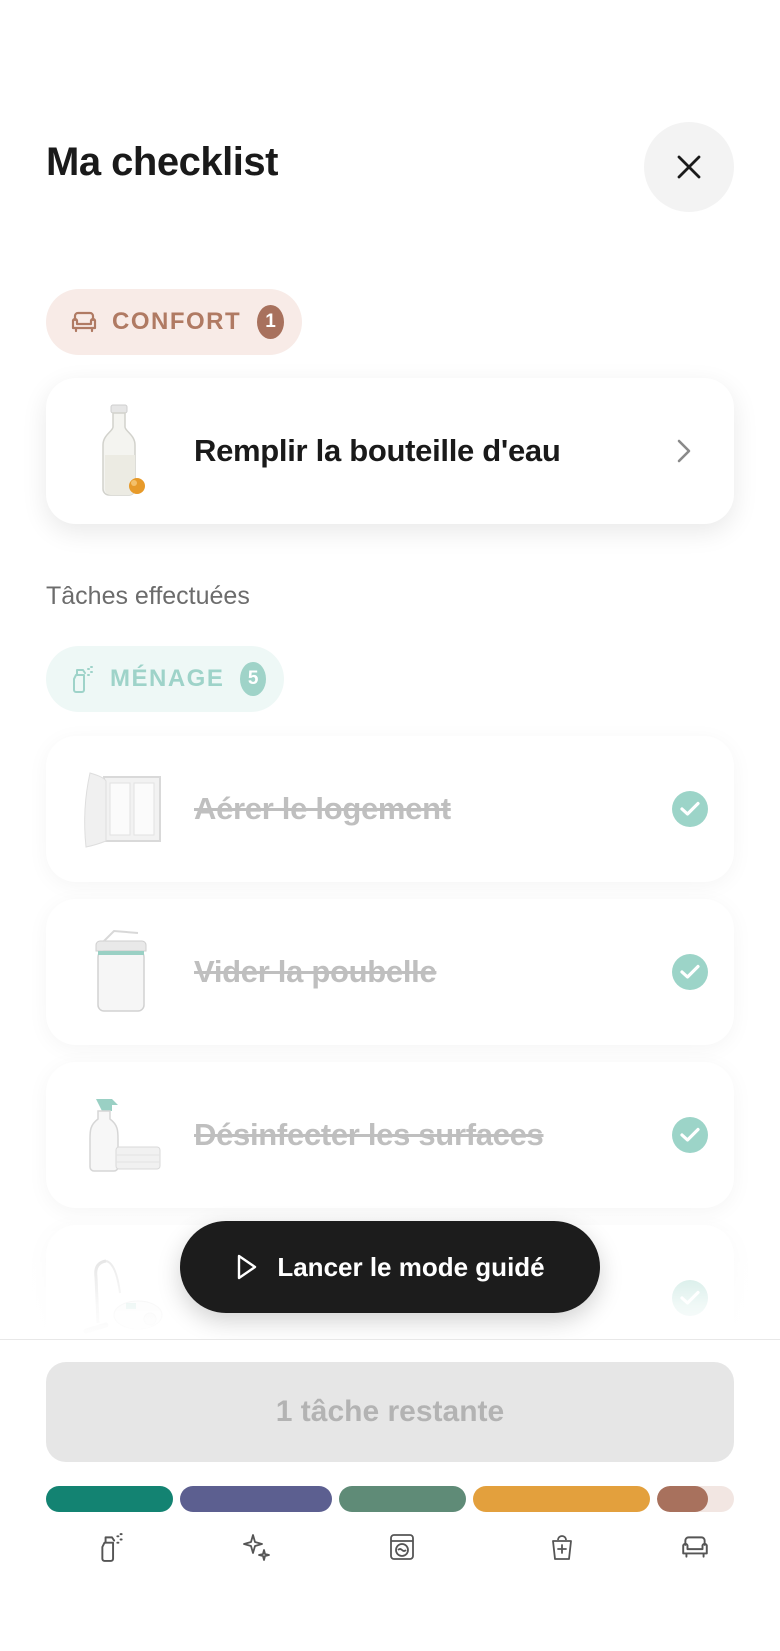 This screenshot has width=780, height=1651. I want to click on task-label: Aérer le logement, so click(322, 808).